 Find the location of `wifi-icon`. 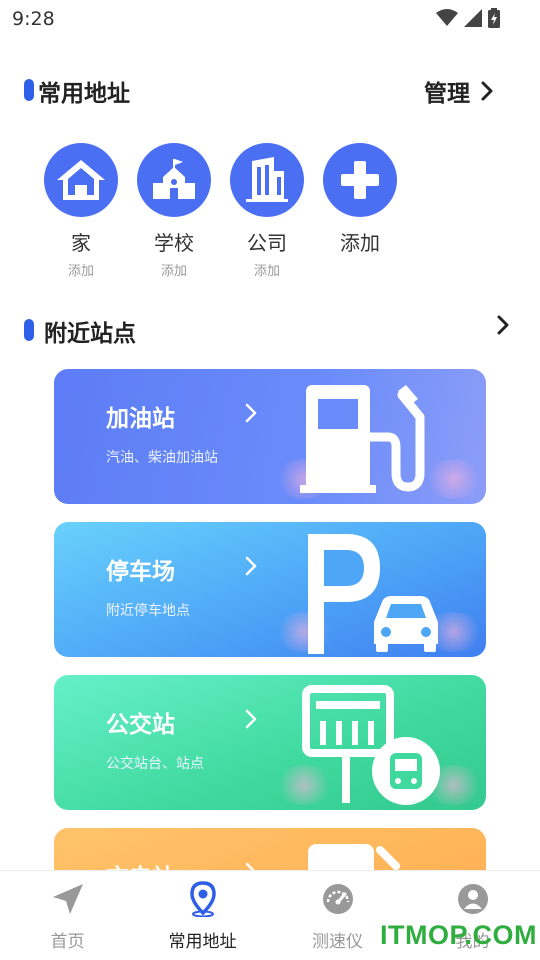

wifi-icon is located at coordinates (447, 17).